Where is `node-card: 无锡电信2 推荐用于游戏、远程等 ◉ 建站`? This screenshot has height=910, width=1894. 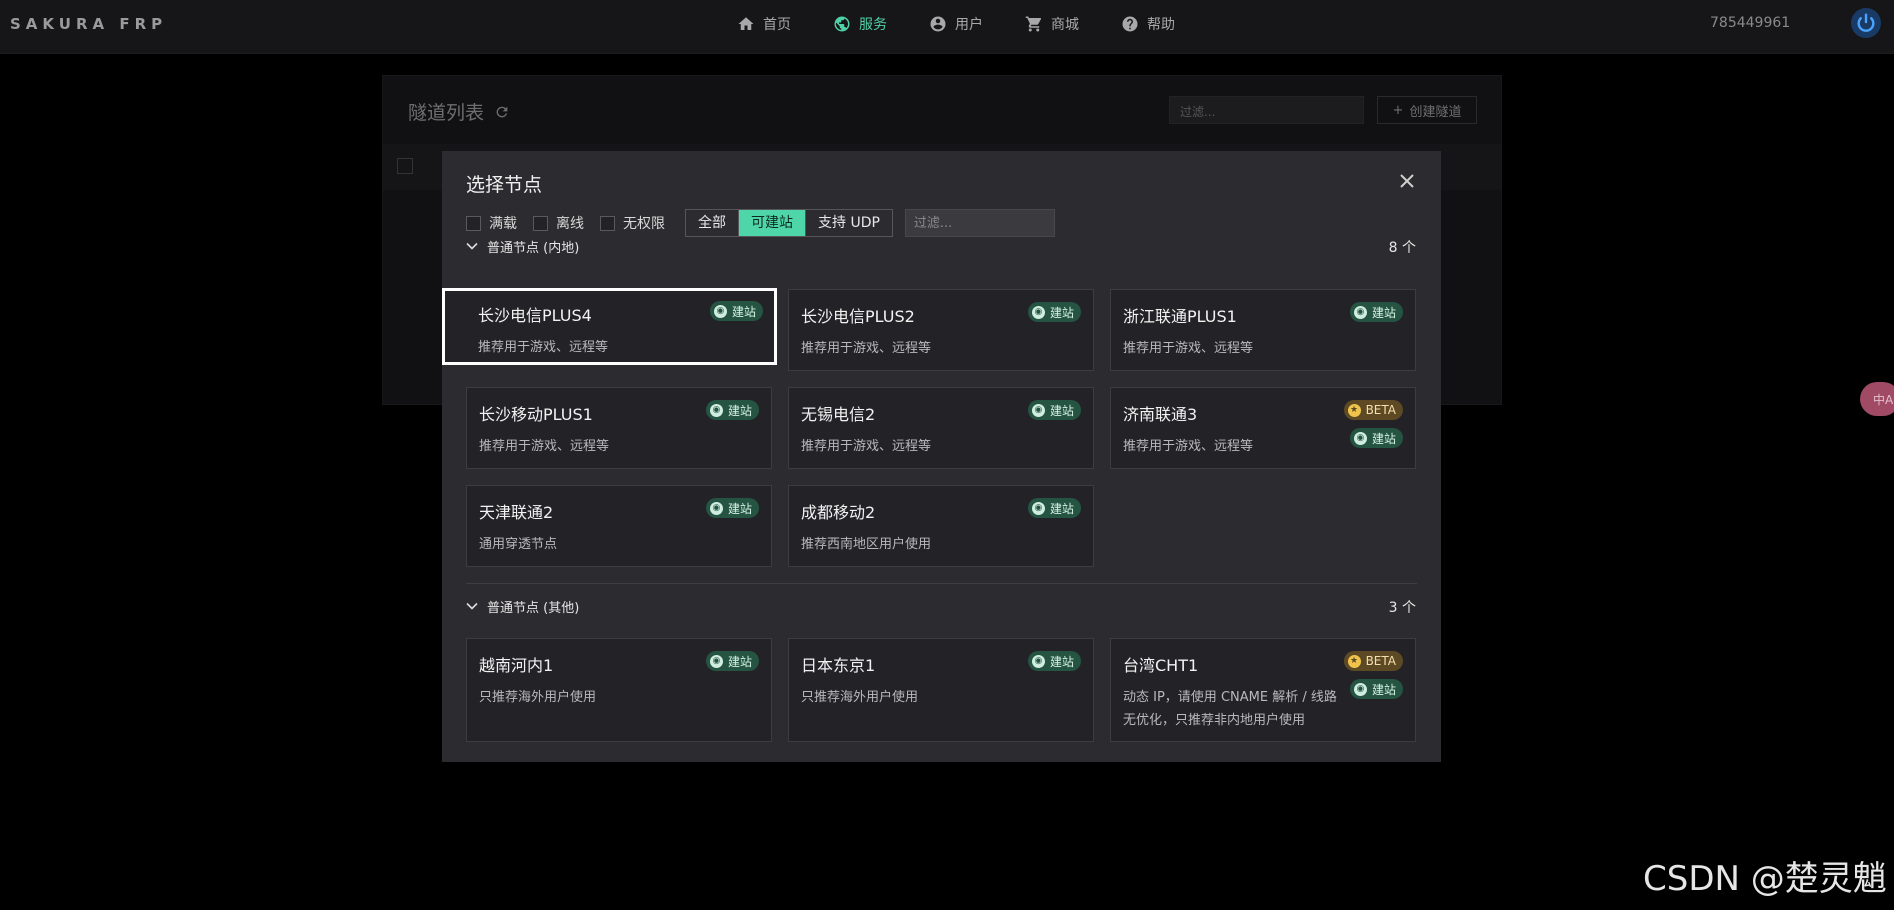 node-card: 无锡电信2 推荐用于游戏、远程等 ◉ 建站 is located at coordinates (941, 428).